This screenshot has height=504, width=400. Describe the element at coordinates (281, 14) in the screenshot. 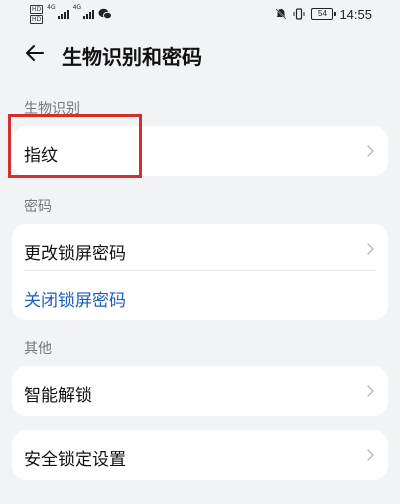

I see `mute-alarm-icon` at that location.